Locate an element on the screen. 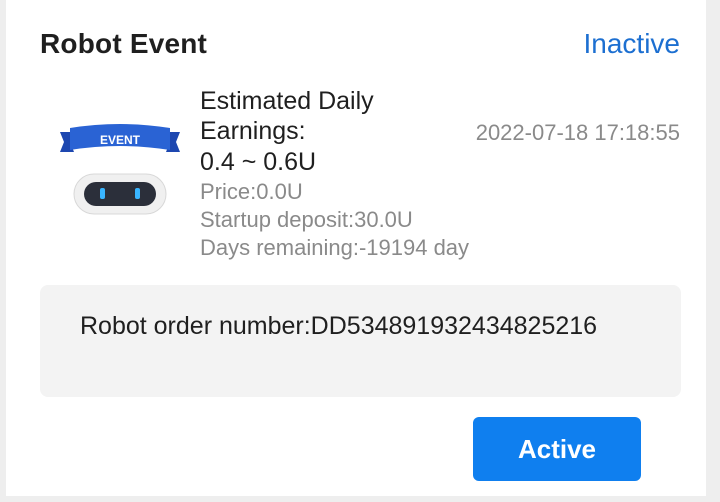 The height and width of the screenshot is (502, 720). order-number-text: Robot order number:DD534891932434825216 is located at coordinates (339, 326).